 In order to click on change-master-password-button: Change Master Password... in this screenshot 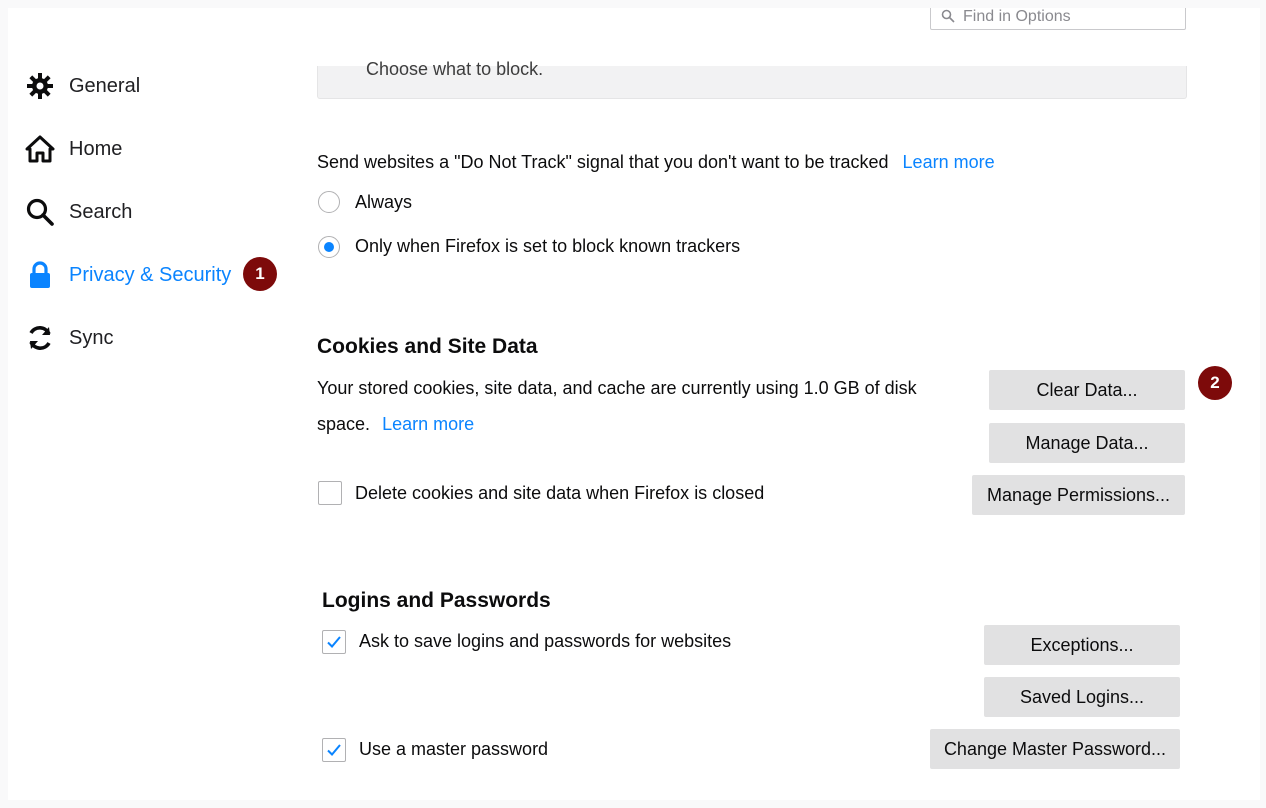, I will do `click(1055, 749)`.